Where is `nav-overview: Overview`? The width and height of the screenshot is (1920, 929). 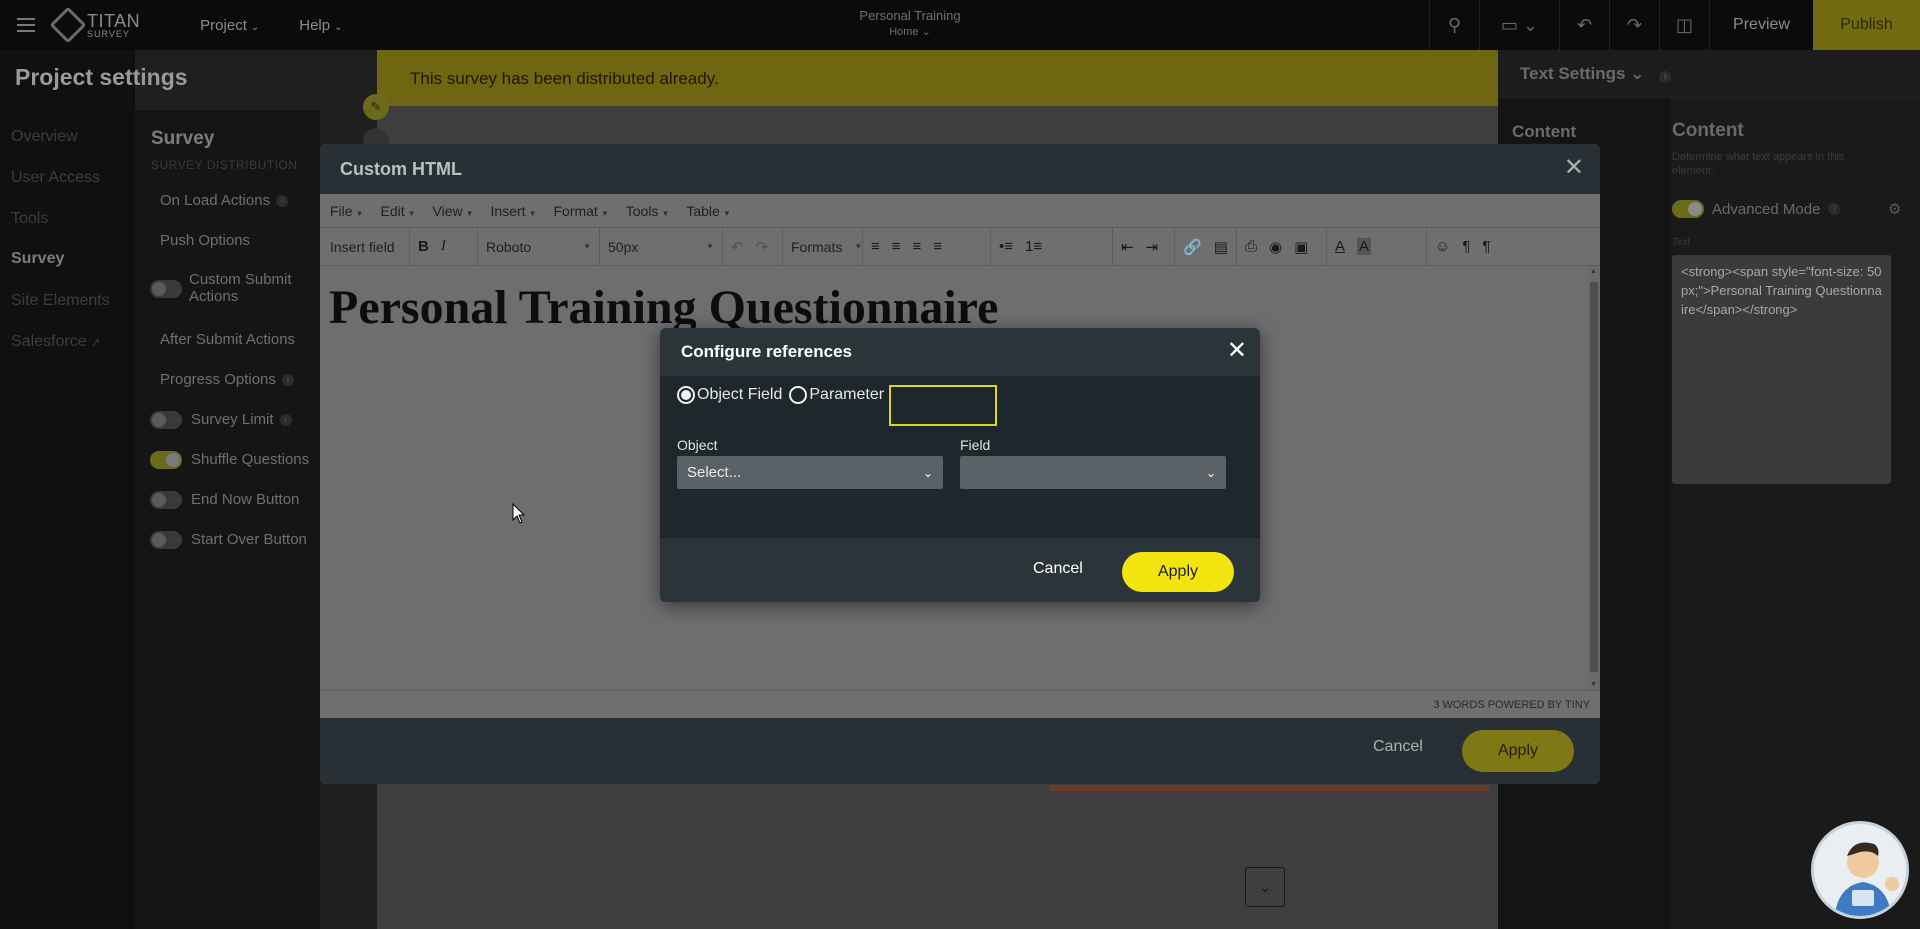 nav-overview: Overview is located at coordinates (44, 137).